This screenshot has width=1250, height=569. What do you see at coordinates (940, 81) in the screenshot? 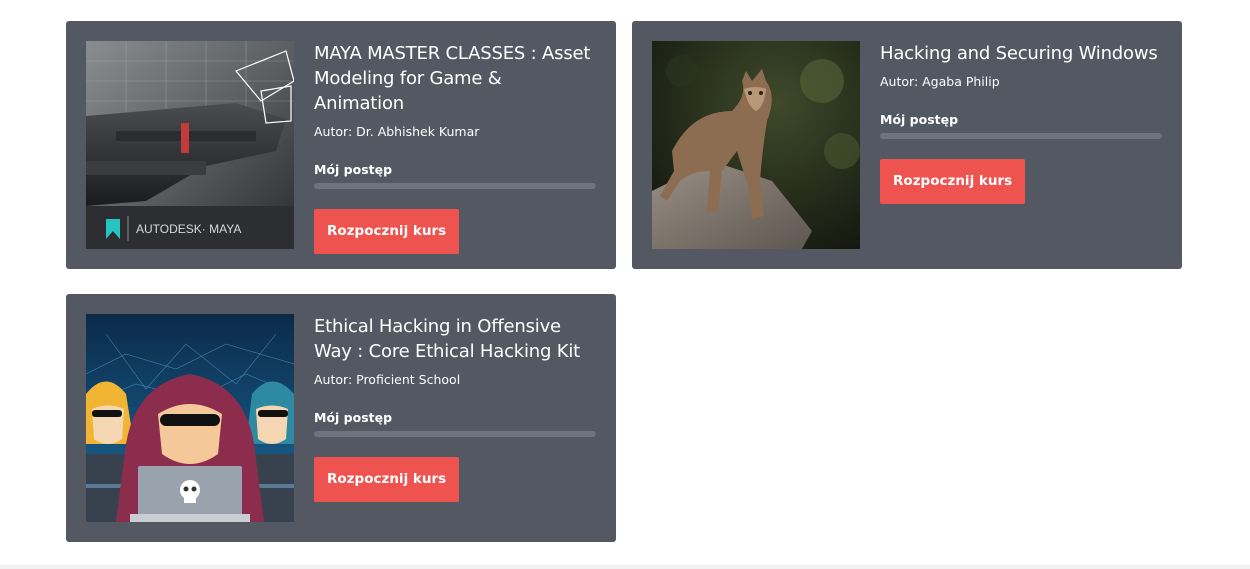
I see `course-author: Autor: Agaba Philip` at bounding box center [940, 81].